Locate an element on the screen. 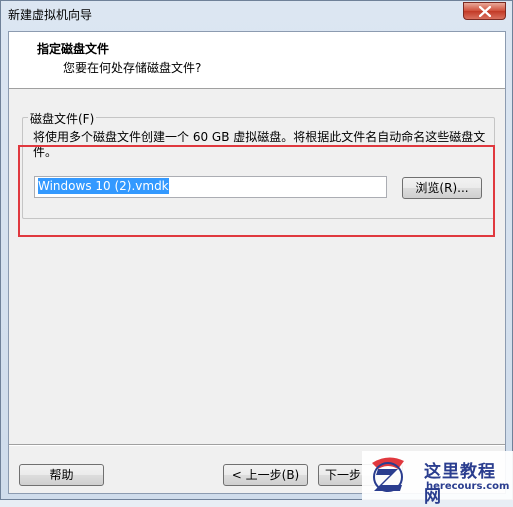 This screenshot has height=507, width=513. footer-separator is located at coordinates (257, 445).